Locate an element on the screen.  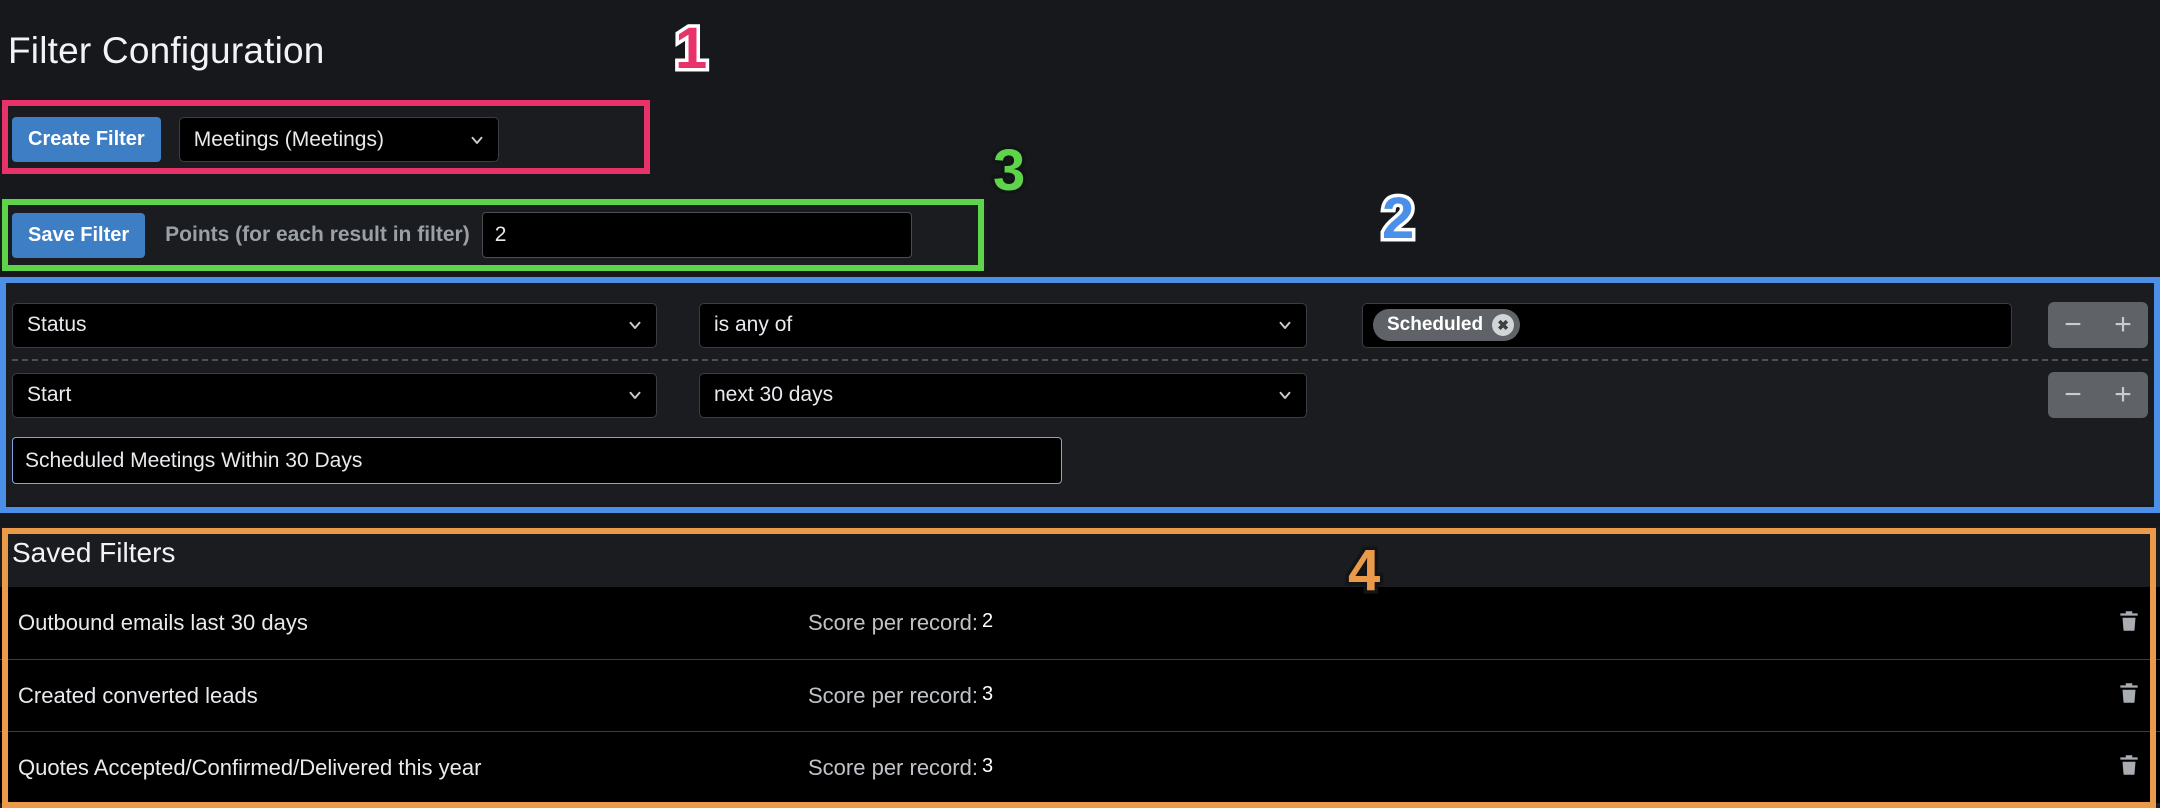
annotation-number-2: 2 is located at coordinates (1397, 218).